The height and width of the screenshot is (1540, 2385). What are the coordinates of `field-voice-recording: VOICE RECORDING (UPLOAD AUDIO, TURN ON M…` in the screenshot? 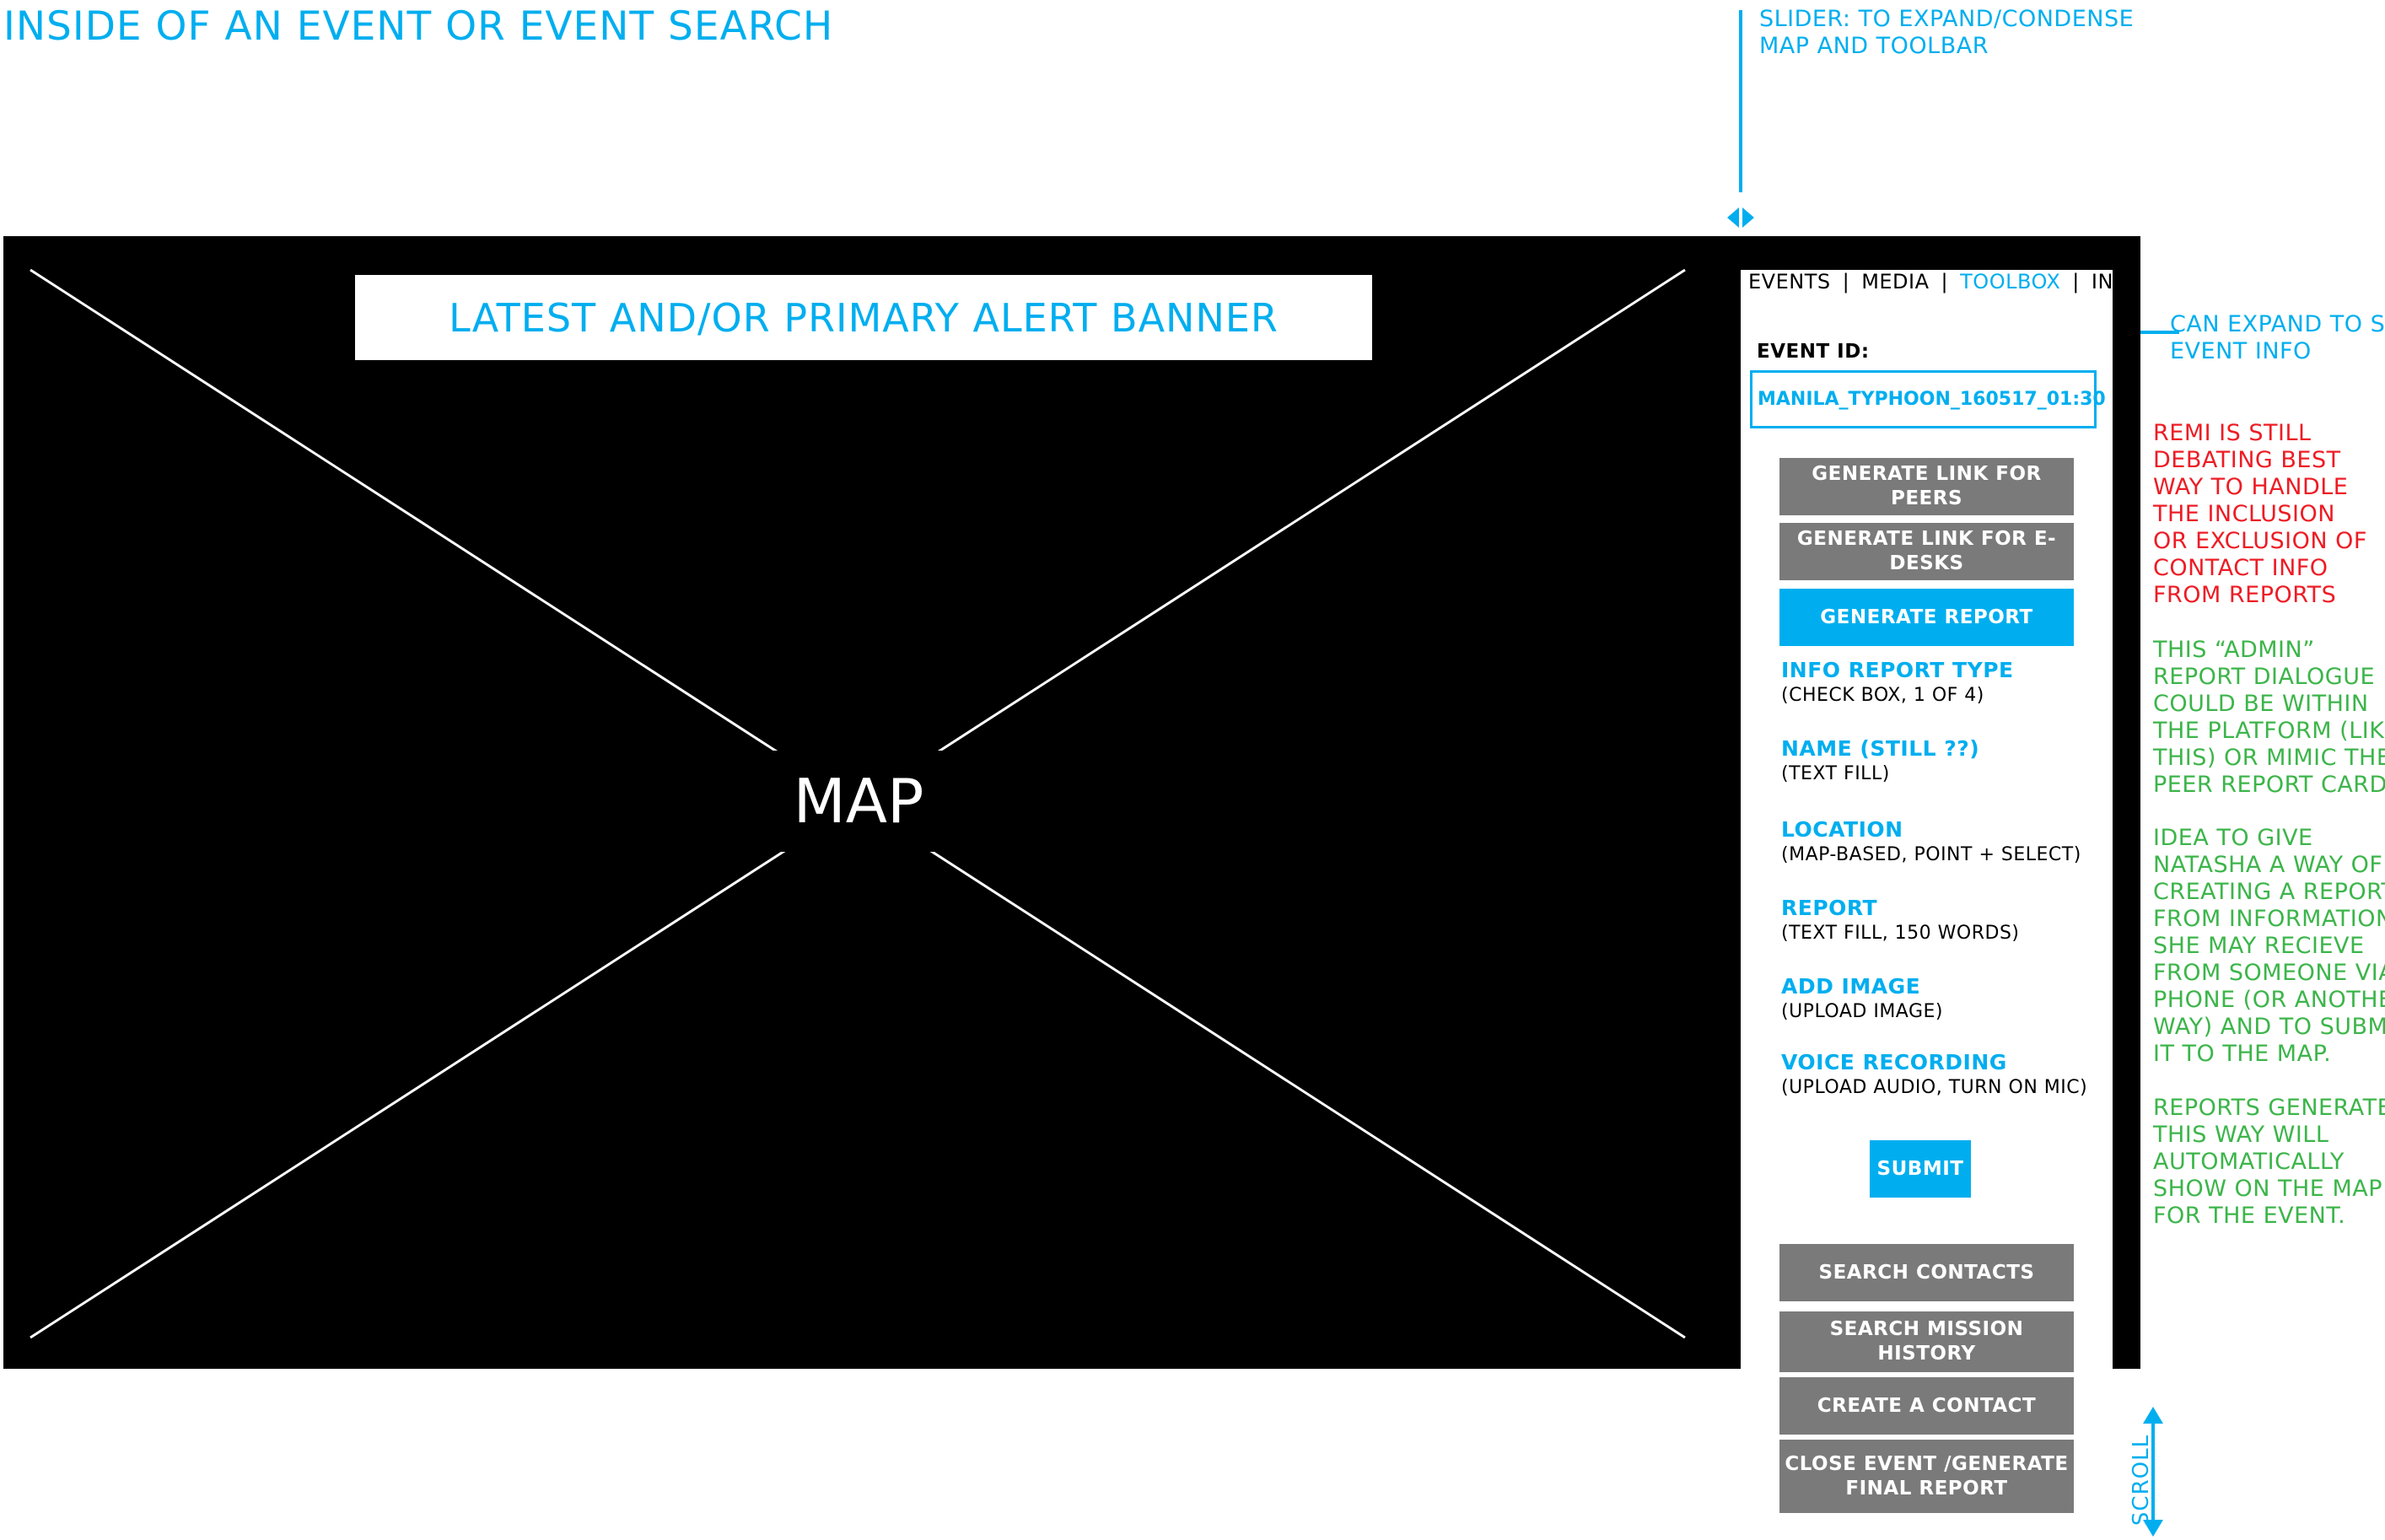 It's located at (1934, 1074).